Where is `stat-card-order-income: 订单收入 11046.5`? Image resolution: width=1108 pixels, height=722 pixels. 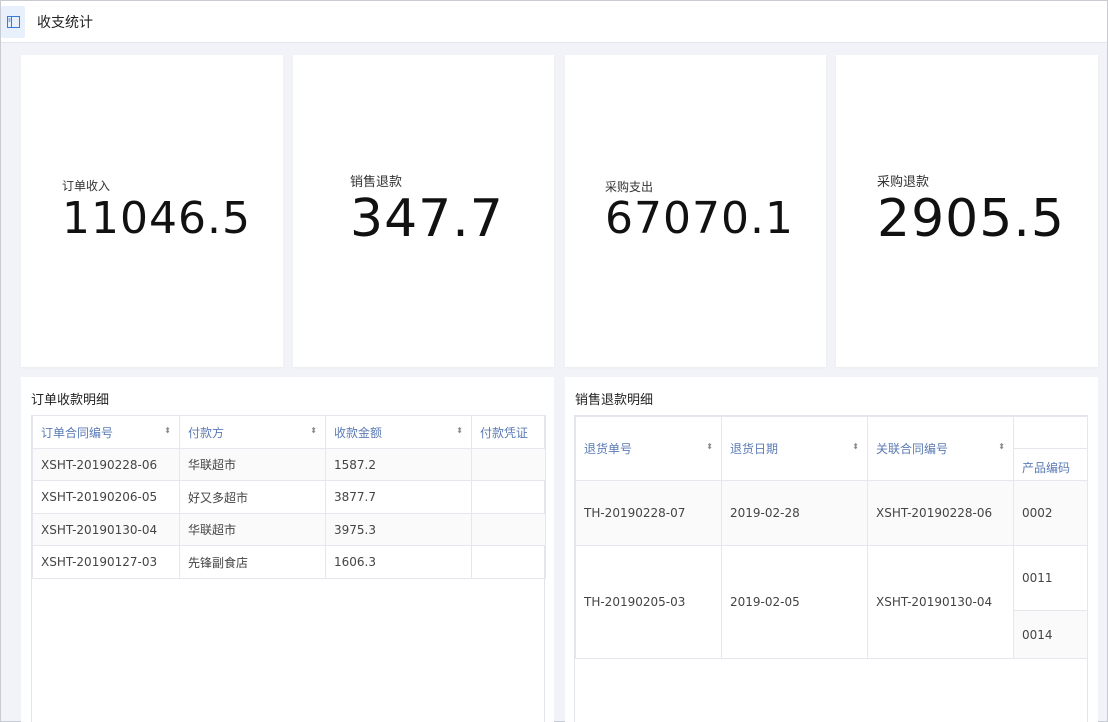 stat-card-order-income: 订单收入 11046.5 is located at coordinates (152, 211).